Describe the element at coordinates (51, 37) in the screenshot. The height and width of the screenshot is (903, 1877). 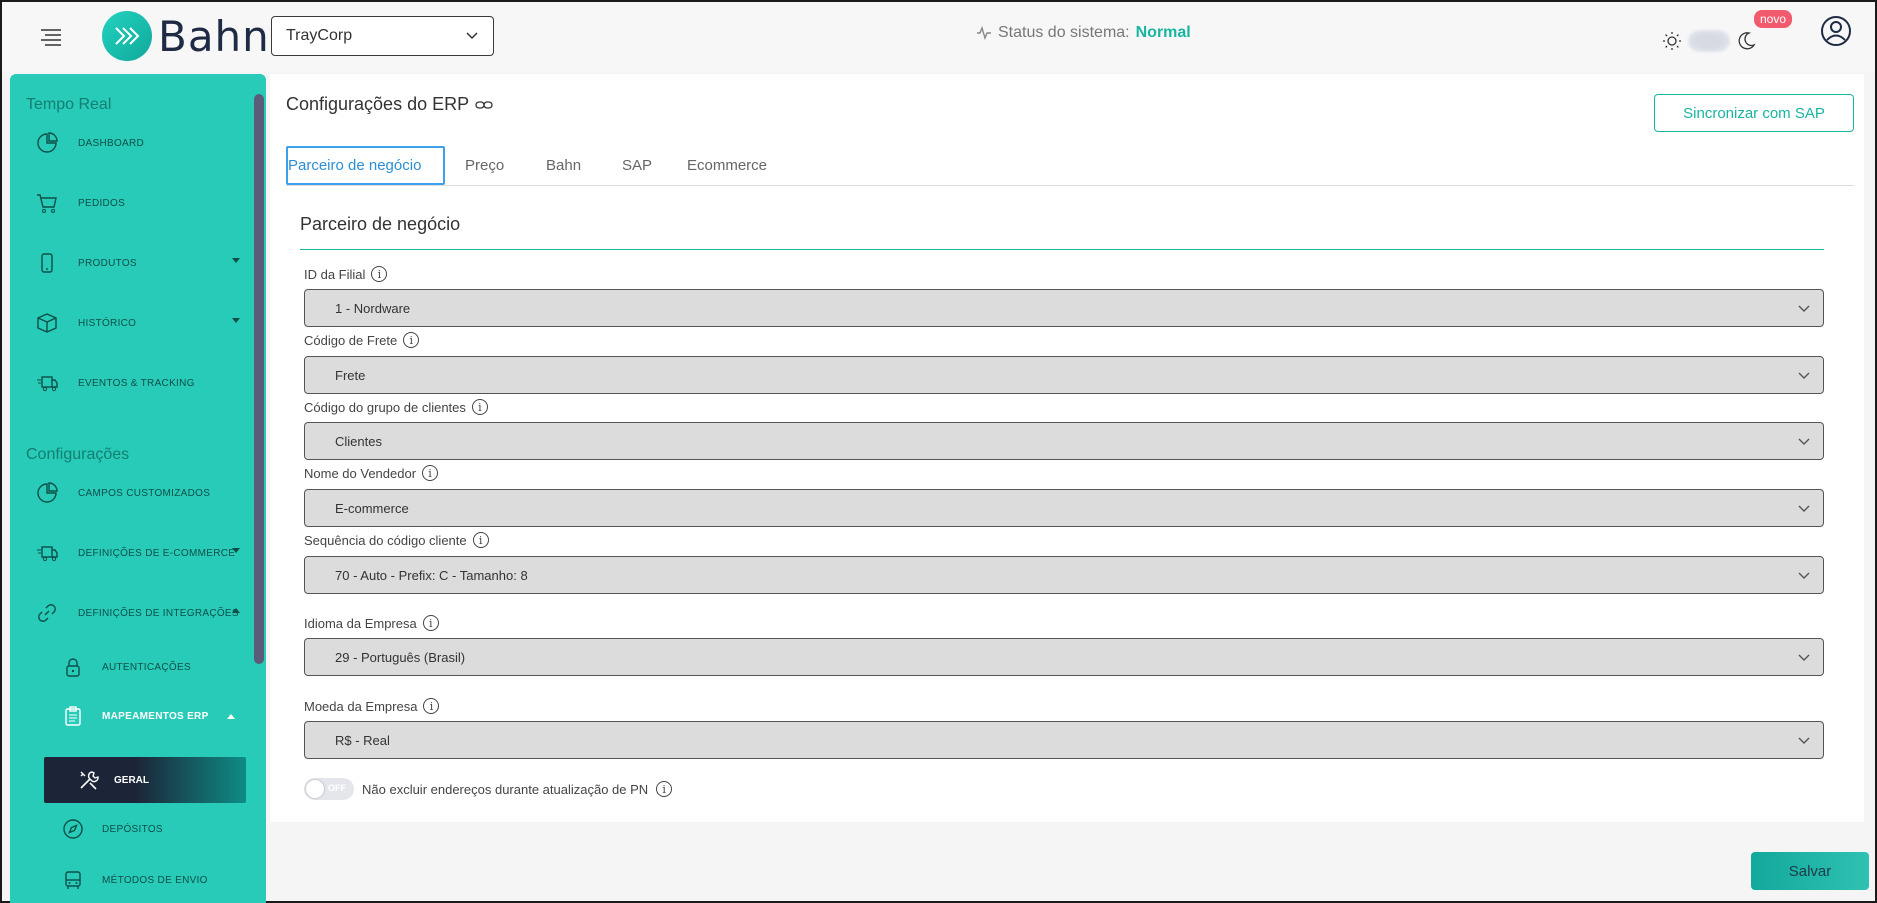
I see `hamburger-menu-icon` at that location.